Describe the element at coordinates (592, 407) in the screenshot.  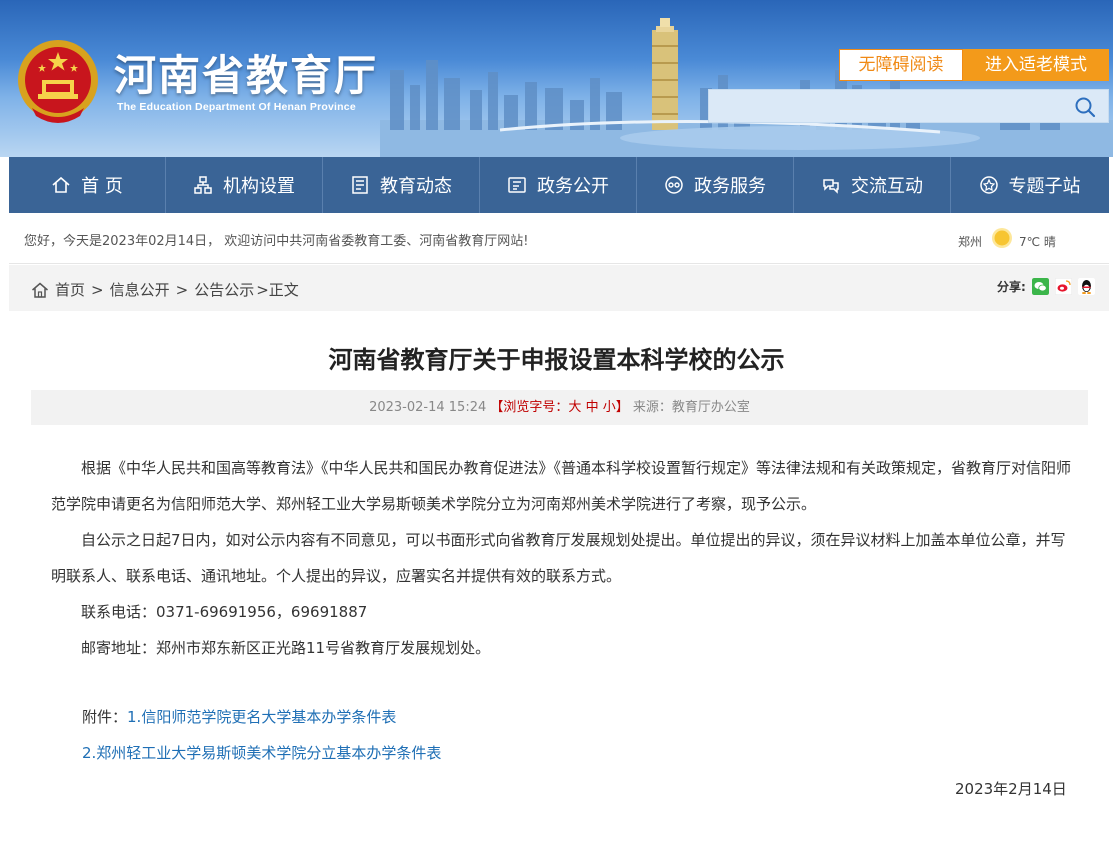
I see `font-size-medium: 中` at that location.